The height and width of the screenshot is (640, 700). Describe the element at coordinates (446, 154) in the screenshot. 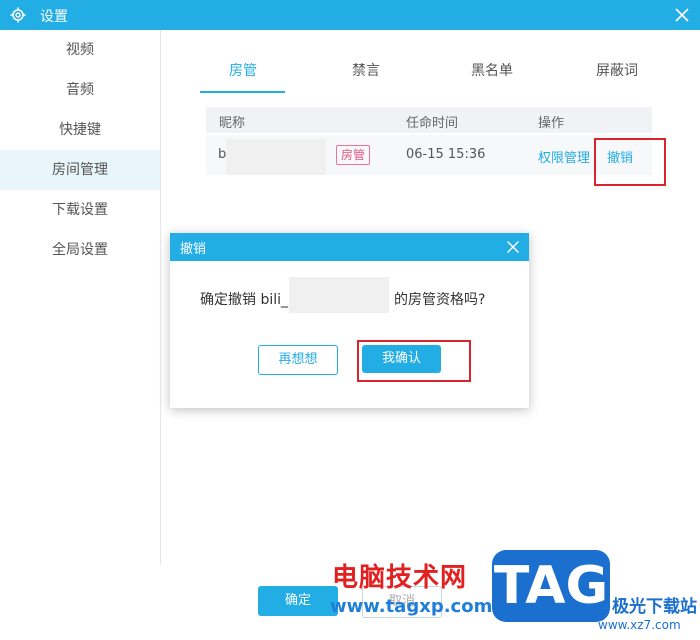

I see `appointment-time: 06-15 15:36` at that location.